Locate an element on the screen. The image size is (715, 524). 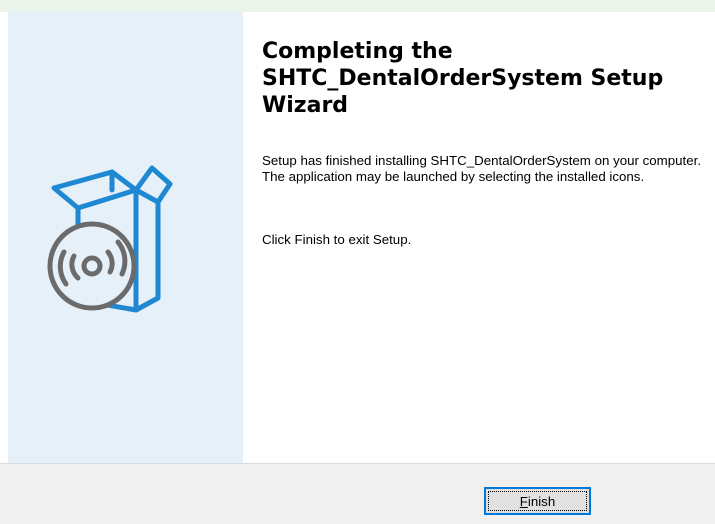
button-bar is located at coordinates (357, 493).